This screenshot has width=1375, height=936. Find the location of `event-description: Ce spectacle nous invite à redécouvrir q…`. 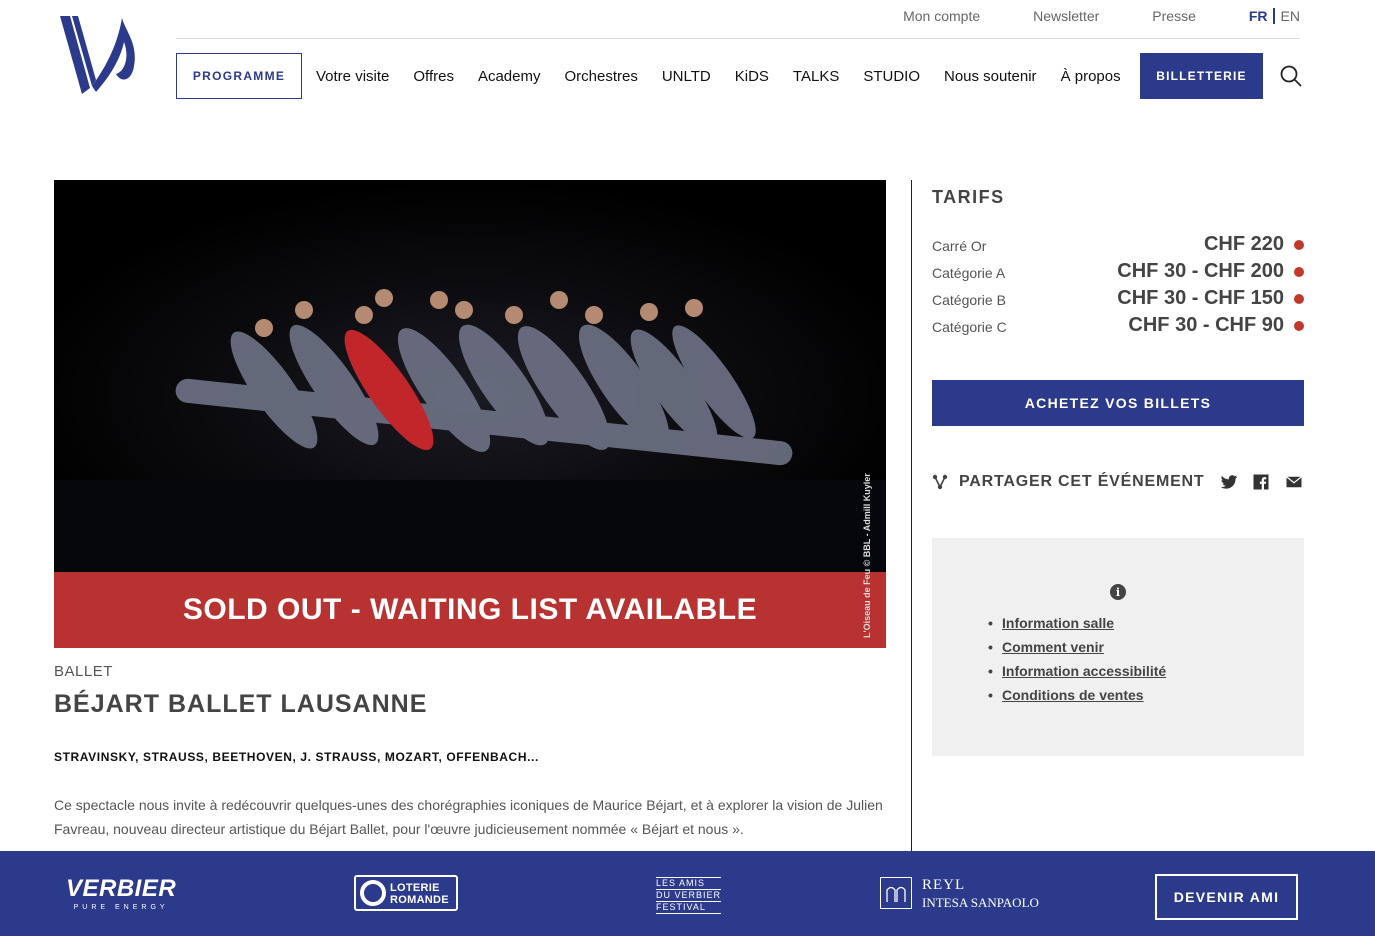

event-description: Ce spectacle nous invite à redécouvrir q… is located at coordinates (468, 817).